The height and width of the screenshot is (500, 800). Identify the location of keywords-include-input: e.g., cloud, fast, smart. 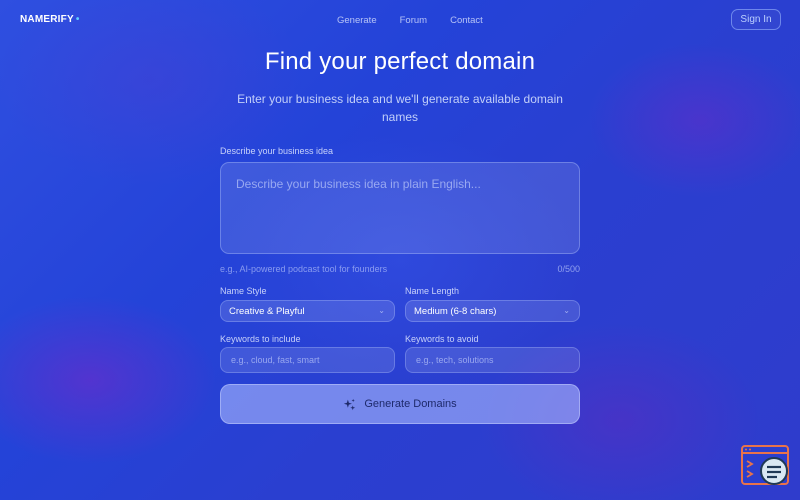
(307, 360).